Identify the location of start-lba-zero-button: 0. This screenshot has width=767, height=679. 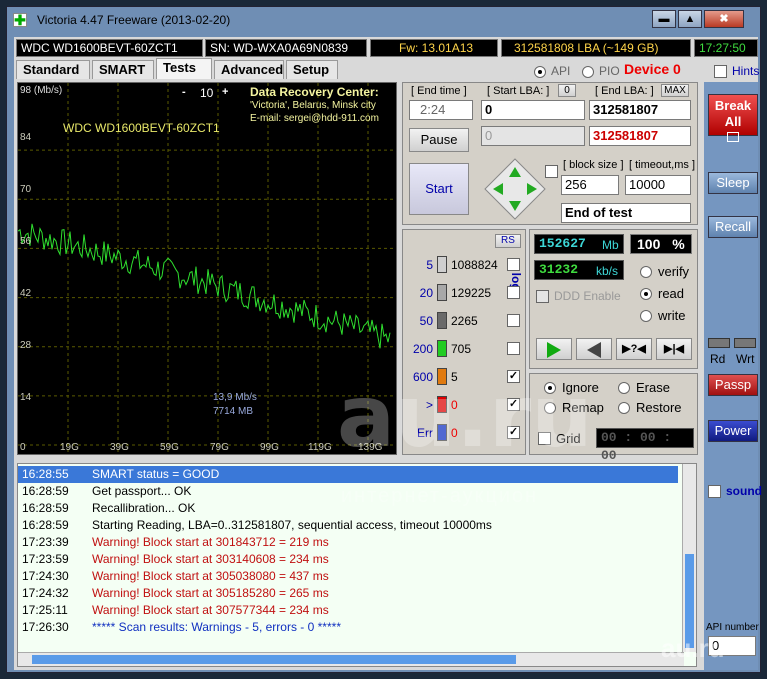
(567, 90).